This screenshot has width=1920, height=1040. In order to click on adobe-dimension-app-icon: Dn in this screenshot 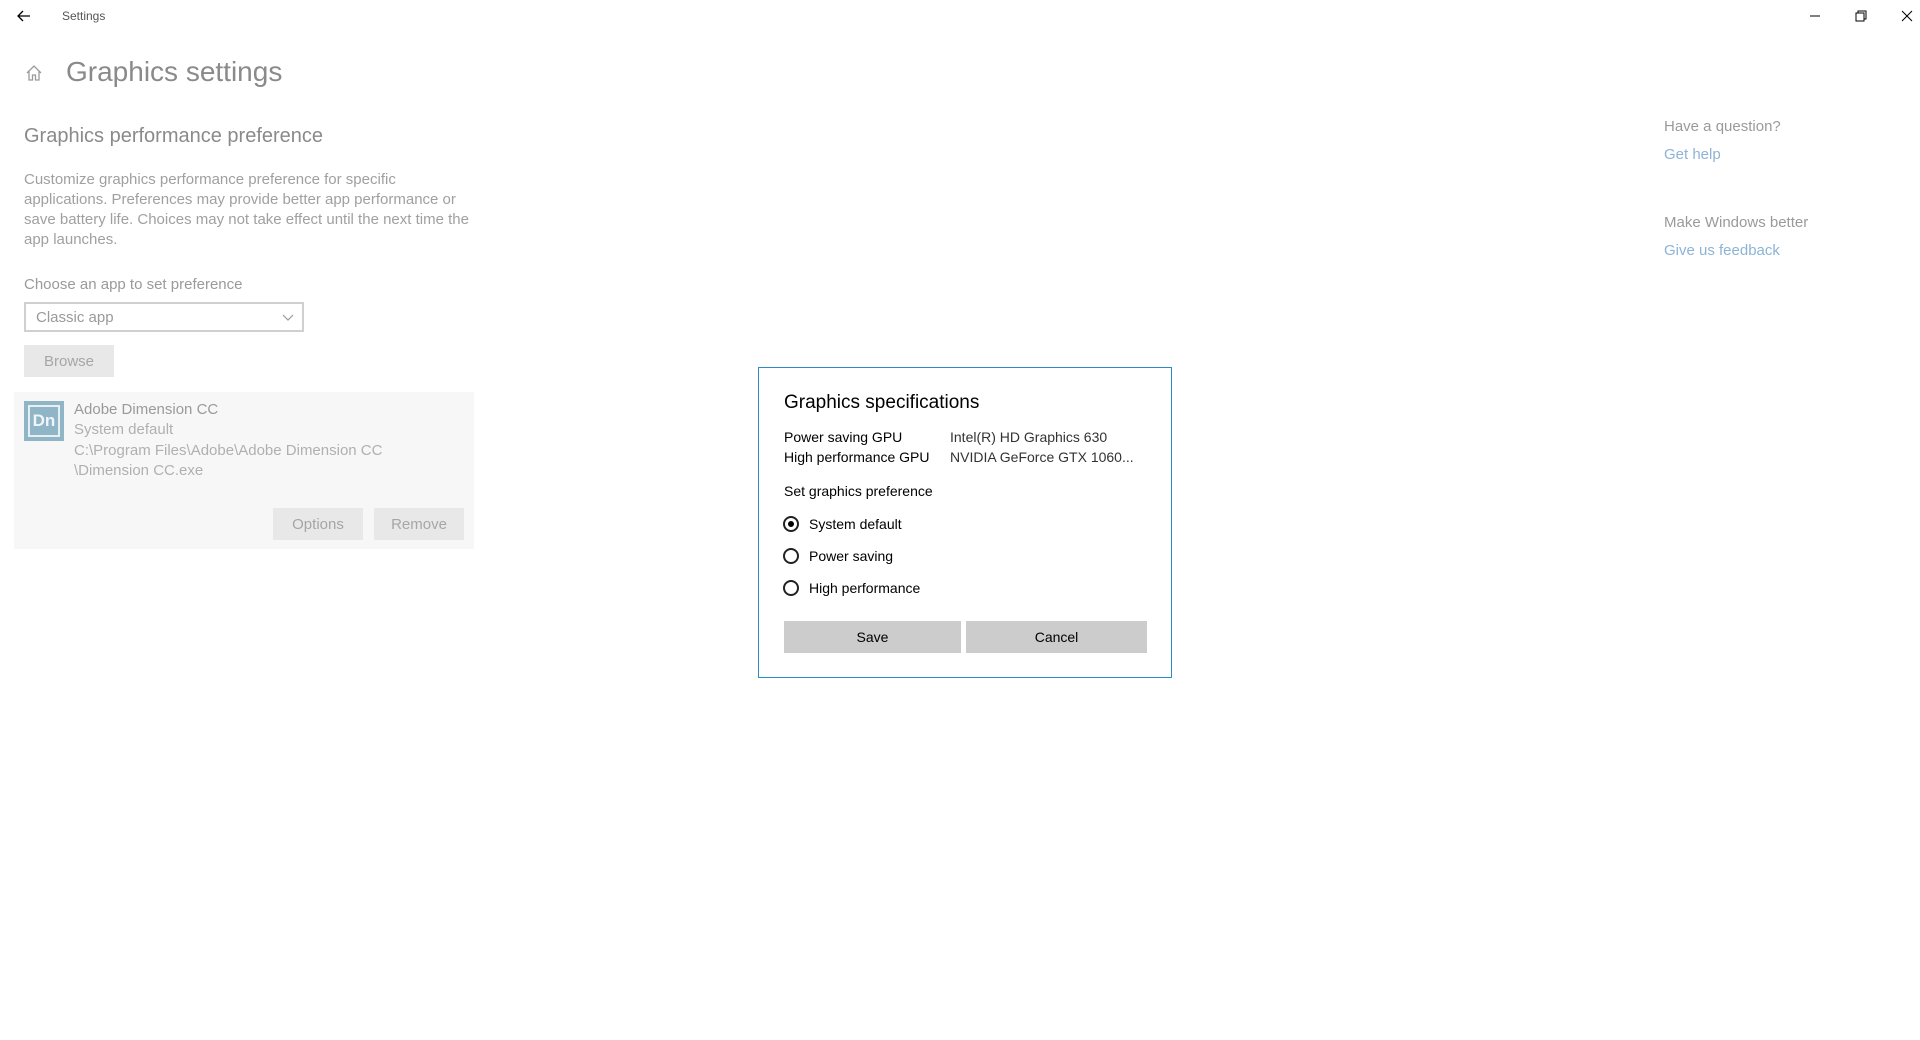, I will do `click(44, 421)`.